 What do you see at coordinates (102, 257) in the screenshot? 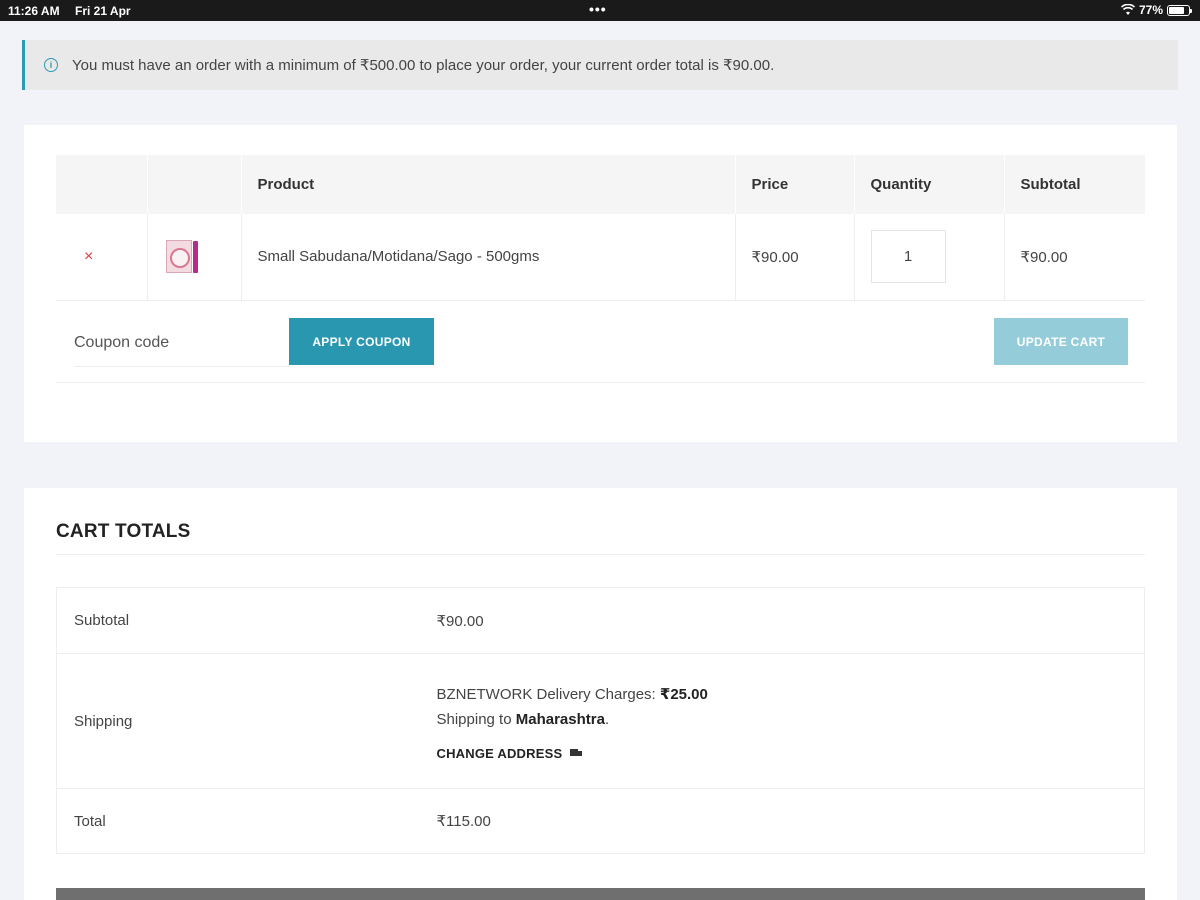
I see `remove-cell: ×` at bounding box center [102, 257].